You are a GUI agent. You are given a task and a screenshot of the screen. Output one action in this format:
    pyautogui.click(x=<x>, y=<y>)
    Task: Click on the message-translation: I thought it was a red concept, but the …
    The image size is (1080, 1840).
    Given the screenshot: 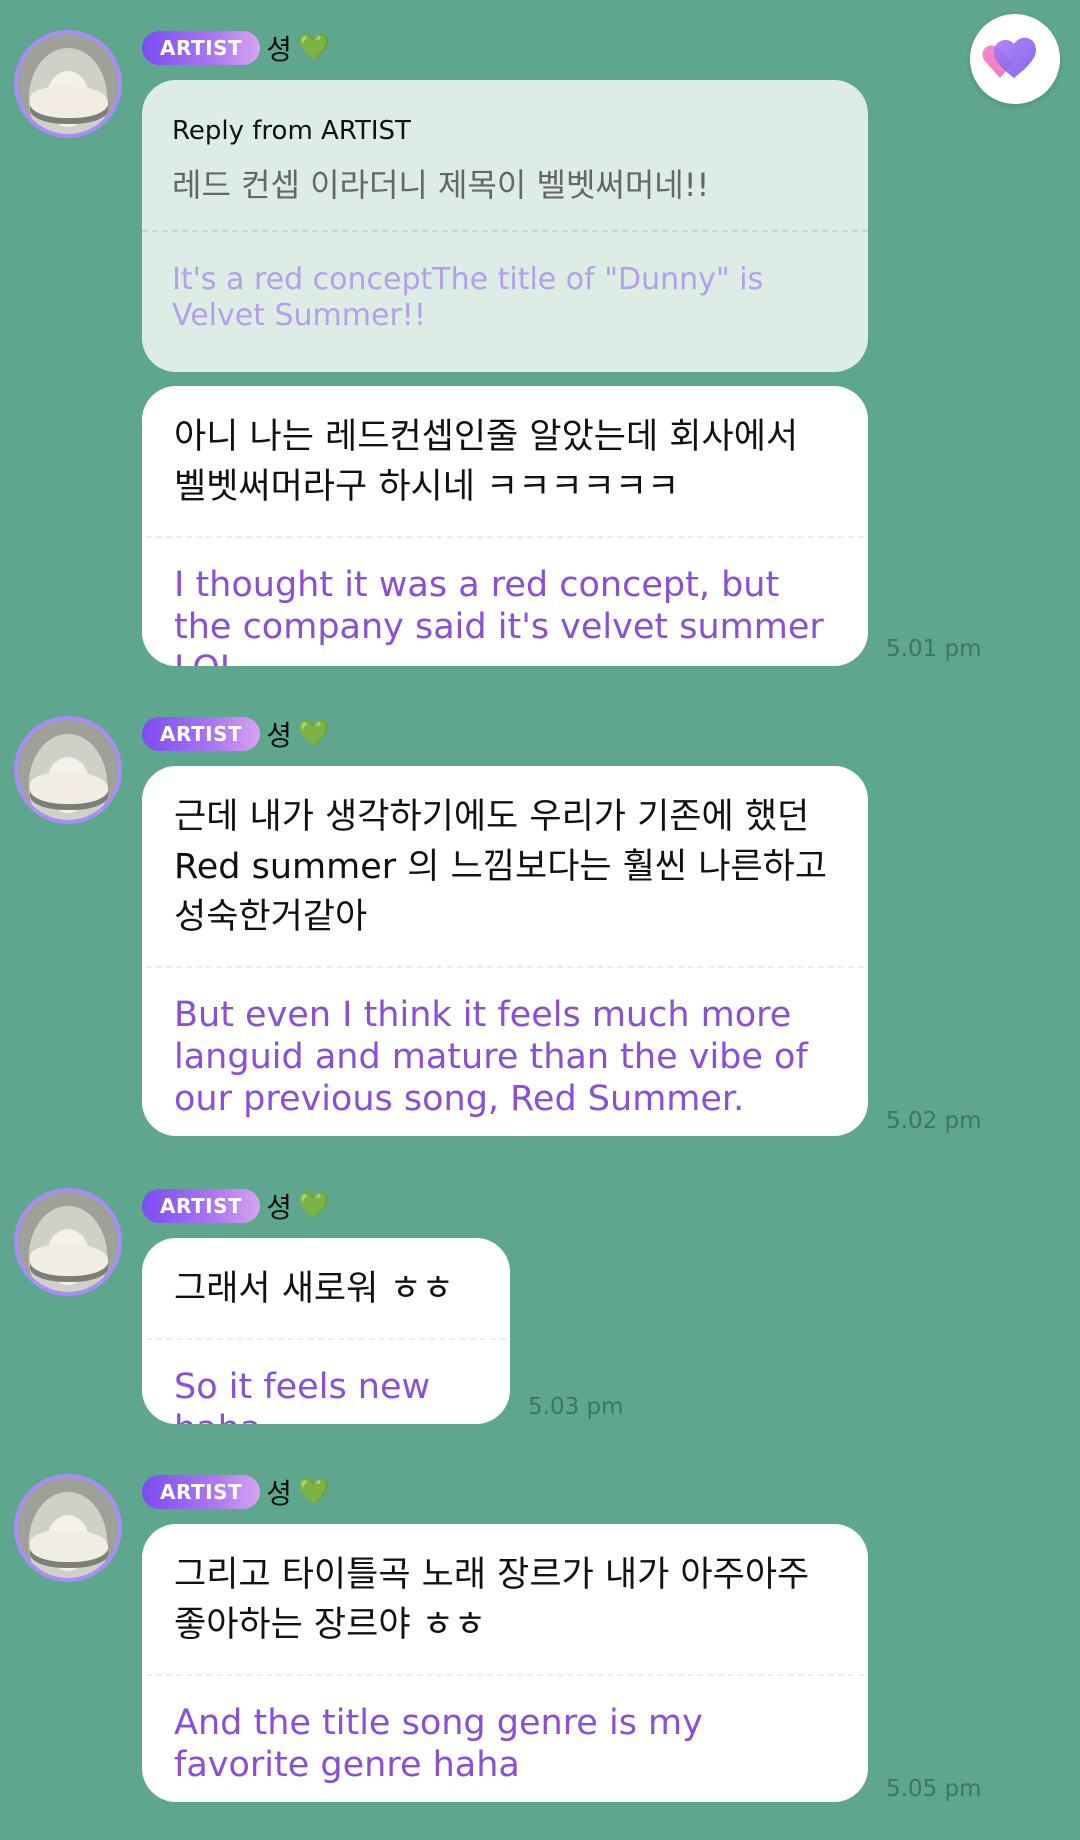 What is the action you would take?
    pyautogui.click(x=499, y=615)
    